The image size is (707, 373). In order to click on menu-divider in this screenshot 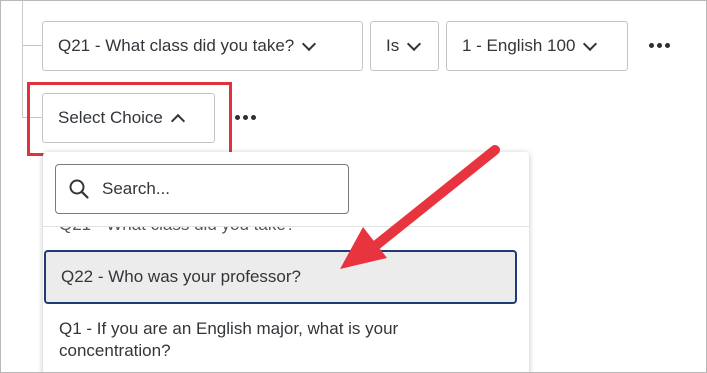, I will do `click(286, 226)`.